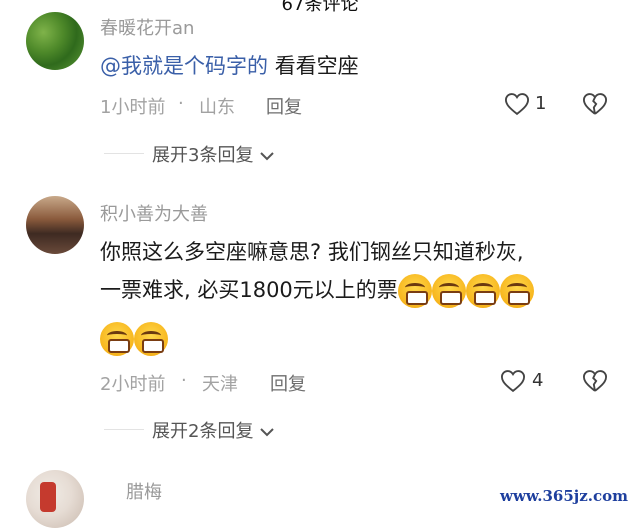 The height and width of the screenshot is (528, 640). What do you see at coordinates (144, 491) in the screenshot?
I see `comment-username: 腊梅` at bounding box center [144, 491].